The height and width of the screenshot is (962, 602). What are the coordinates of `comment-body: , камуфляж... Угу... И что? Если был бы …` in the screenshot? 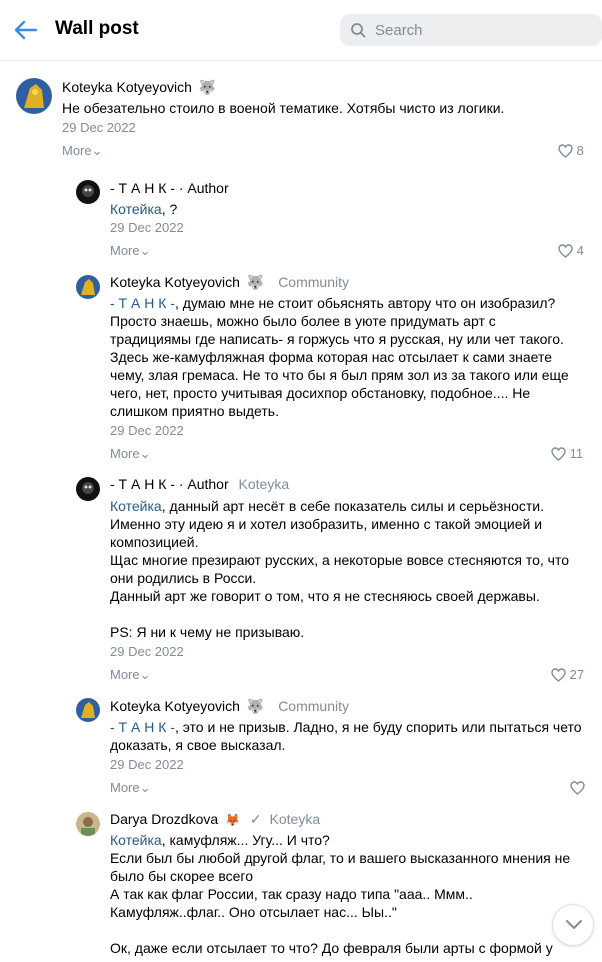 It's located at (340, 894).